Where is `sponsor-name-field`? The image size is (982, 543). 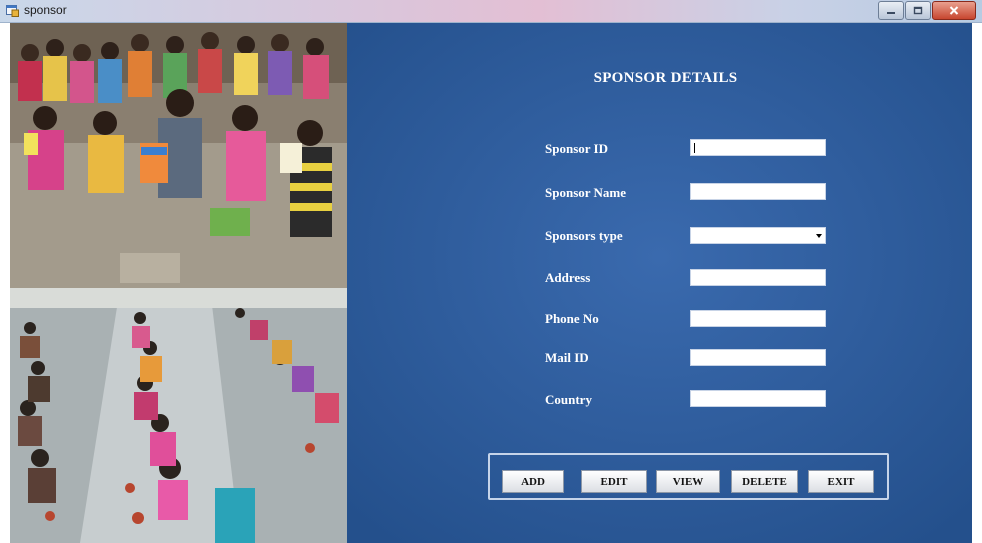 sponsor-name-field is located at coordinates (758, 192).